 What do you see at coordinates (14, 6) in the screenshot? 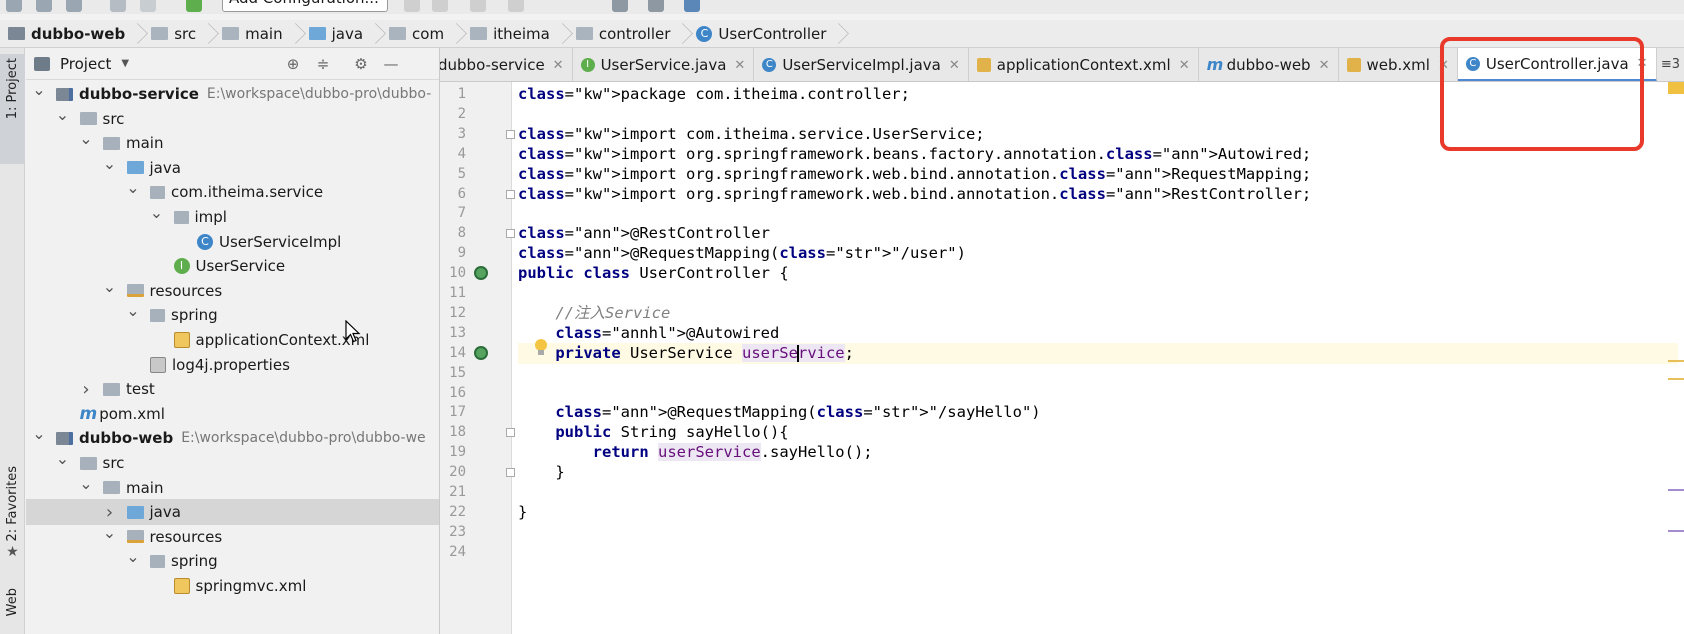
I see `open-icon` at bounding box center [14, 6].